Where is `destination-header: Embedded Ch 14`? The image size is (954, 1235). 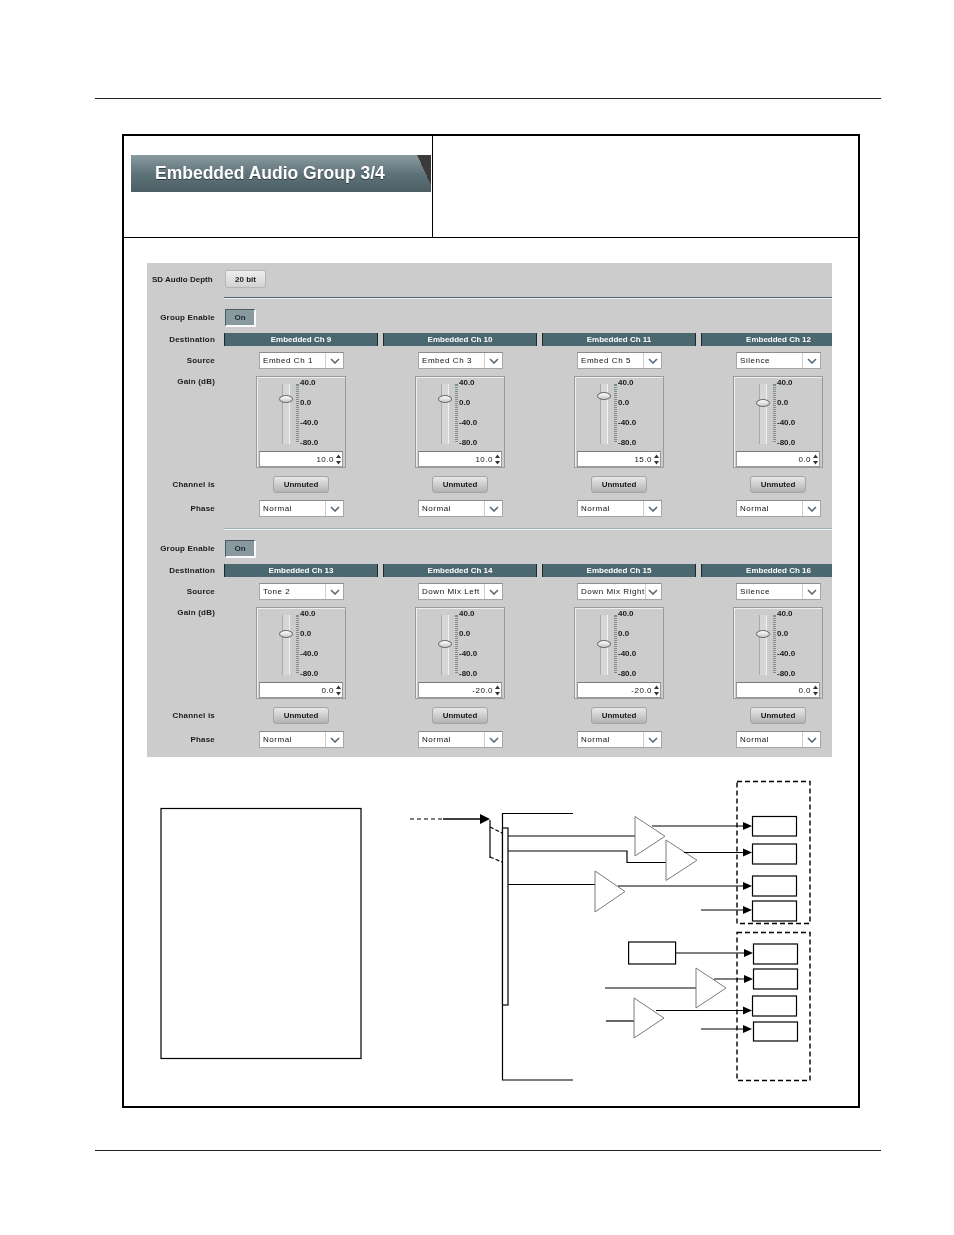 destination-header: Embedded Ch 14 is located at coordinates (460, 570).